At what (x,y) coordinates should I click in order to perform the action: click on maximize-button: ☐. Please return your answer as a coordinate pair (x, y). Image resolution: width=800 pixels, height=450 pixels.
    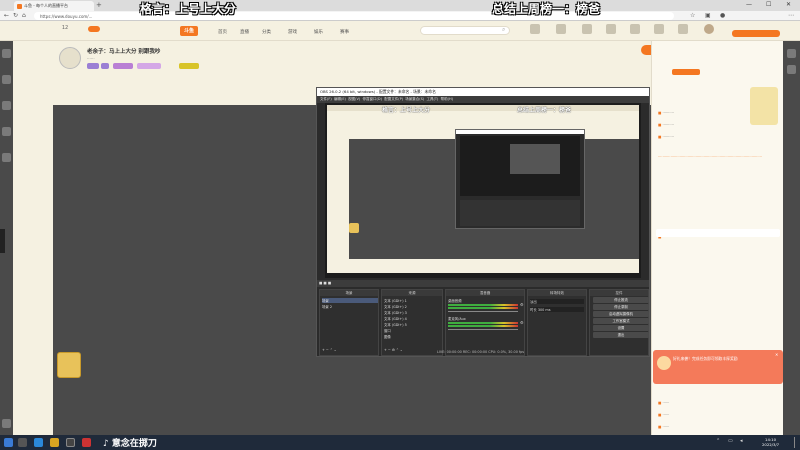
    Looking at the image, I should click on (768, 4).